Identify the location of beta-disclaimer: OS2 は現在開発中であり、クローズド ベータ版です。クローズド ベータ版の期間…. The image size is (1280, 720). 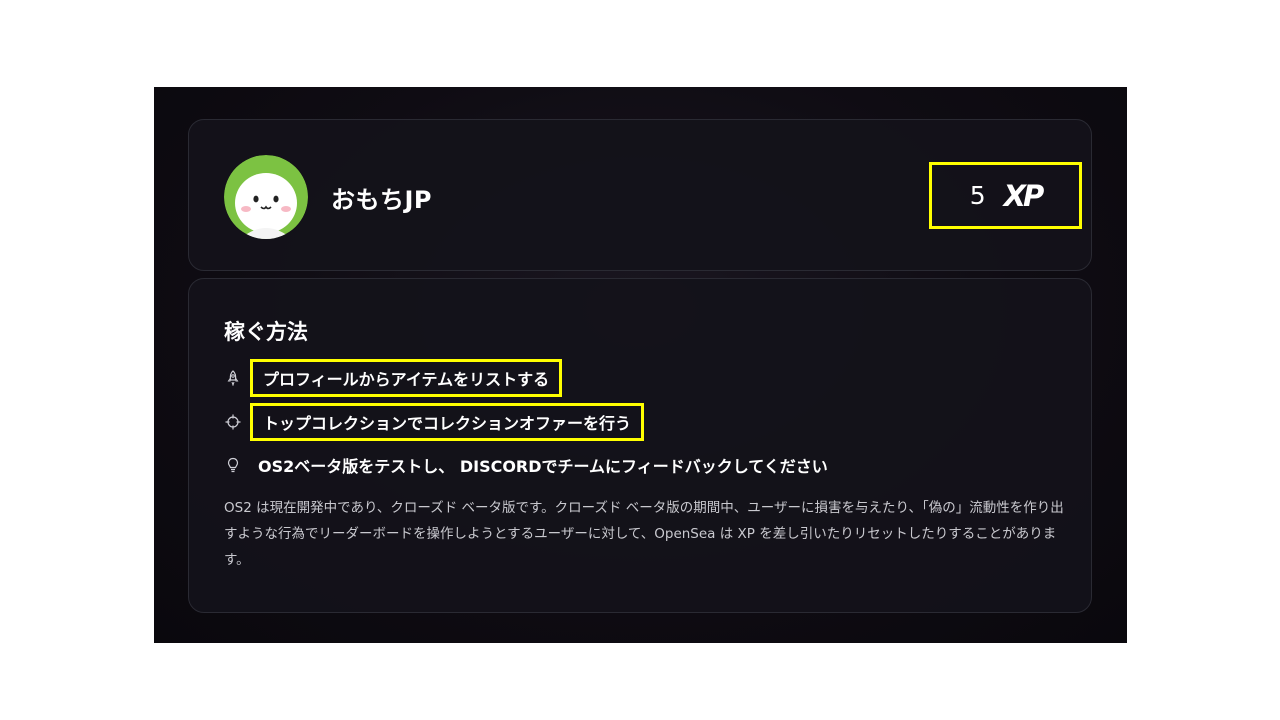
(644, 534).